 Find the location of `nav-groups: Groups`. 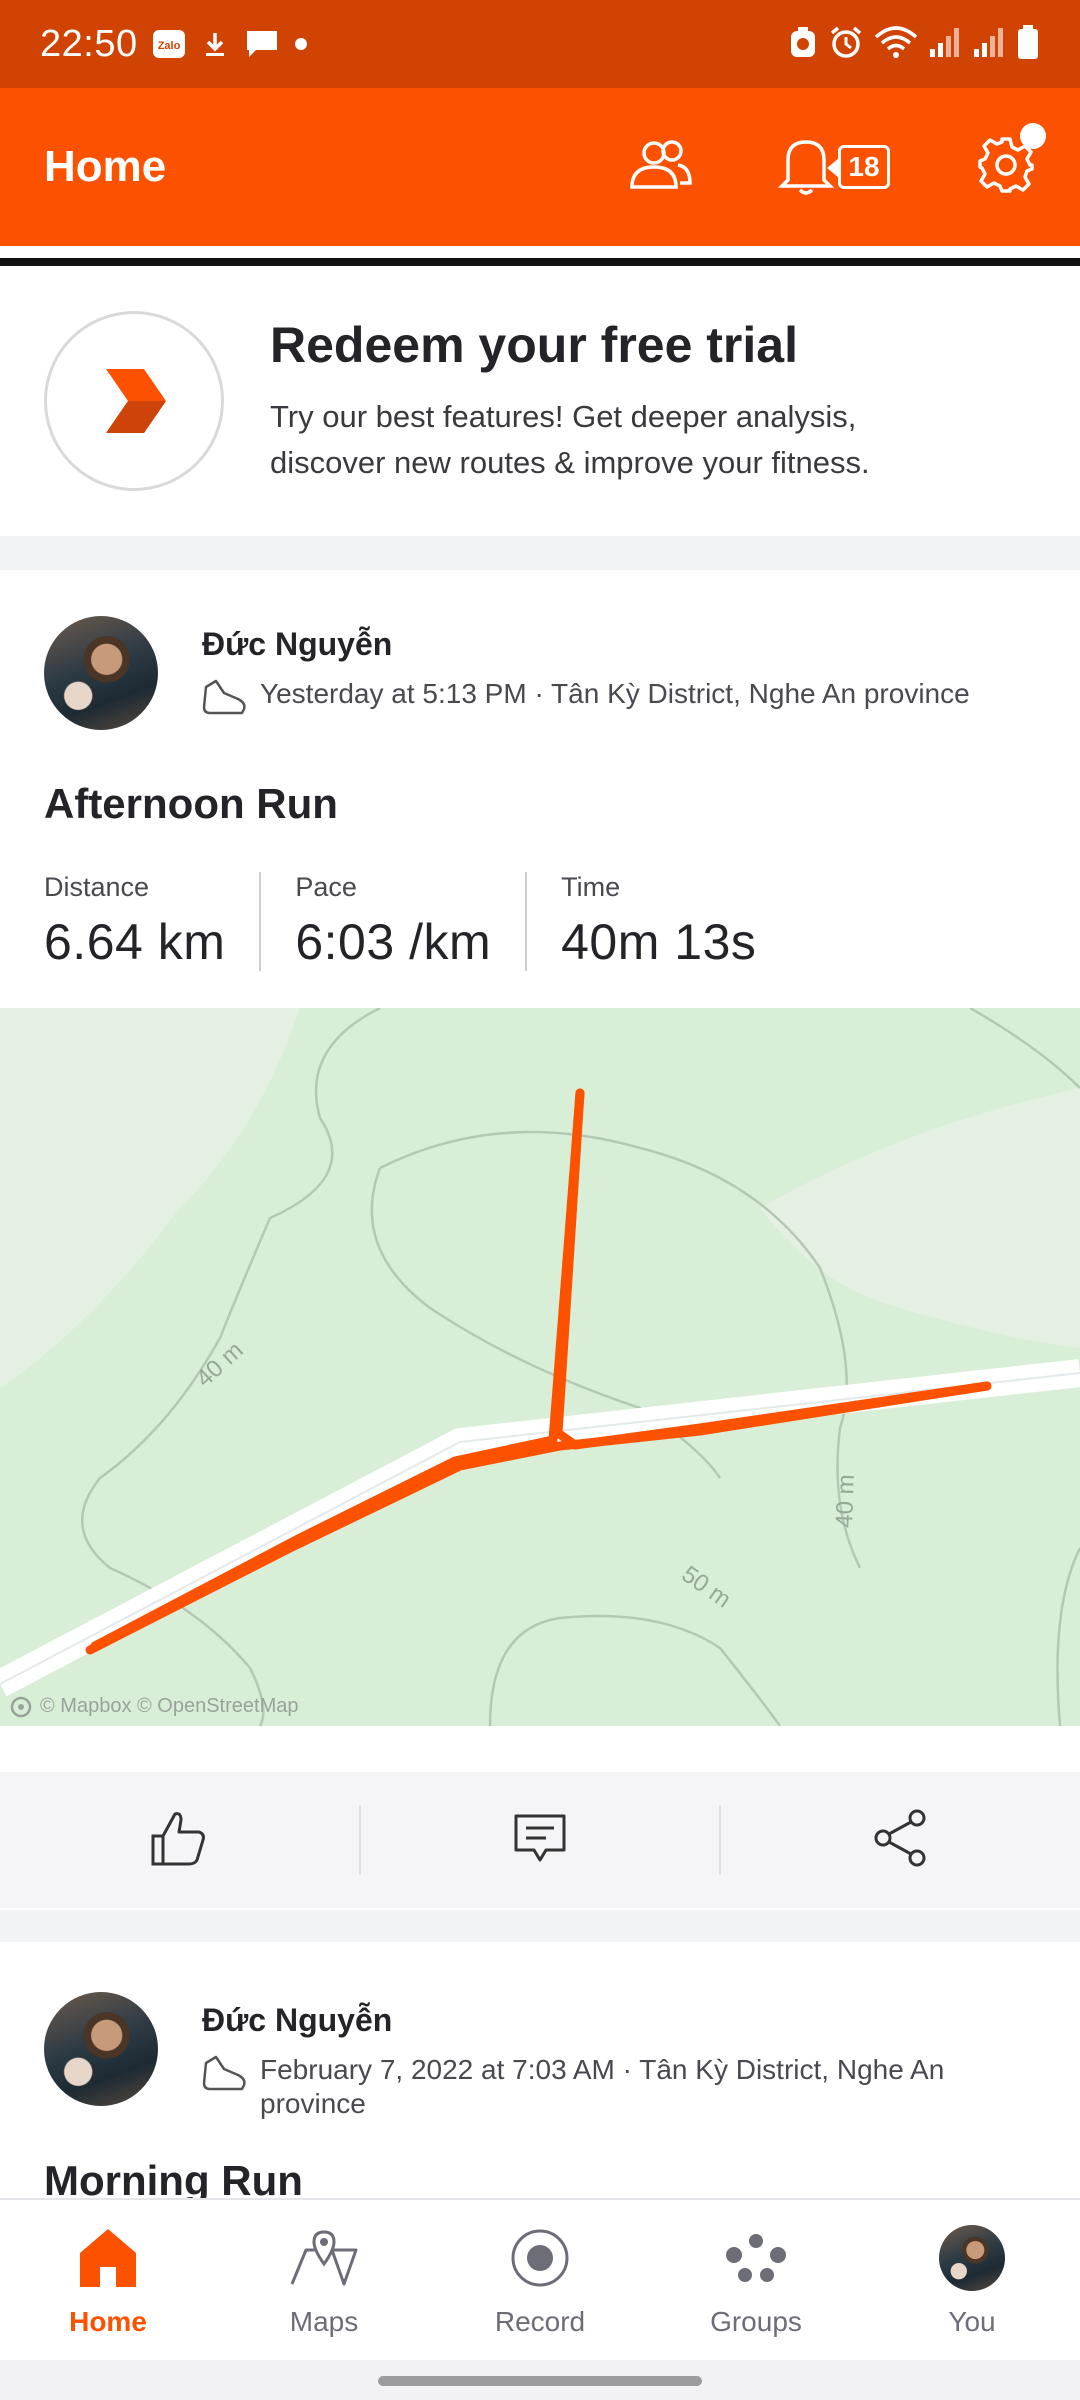

nav-groups: Groups is located at coordinates (756, 2280).